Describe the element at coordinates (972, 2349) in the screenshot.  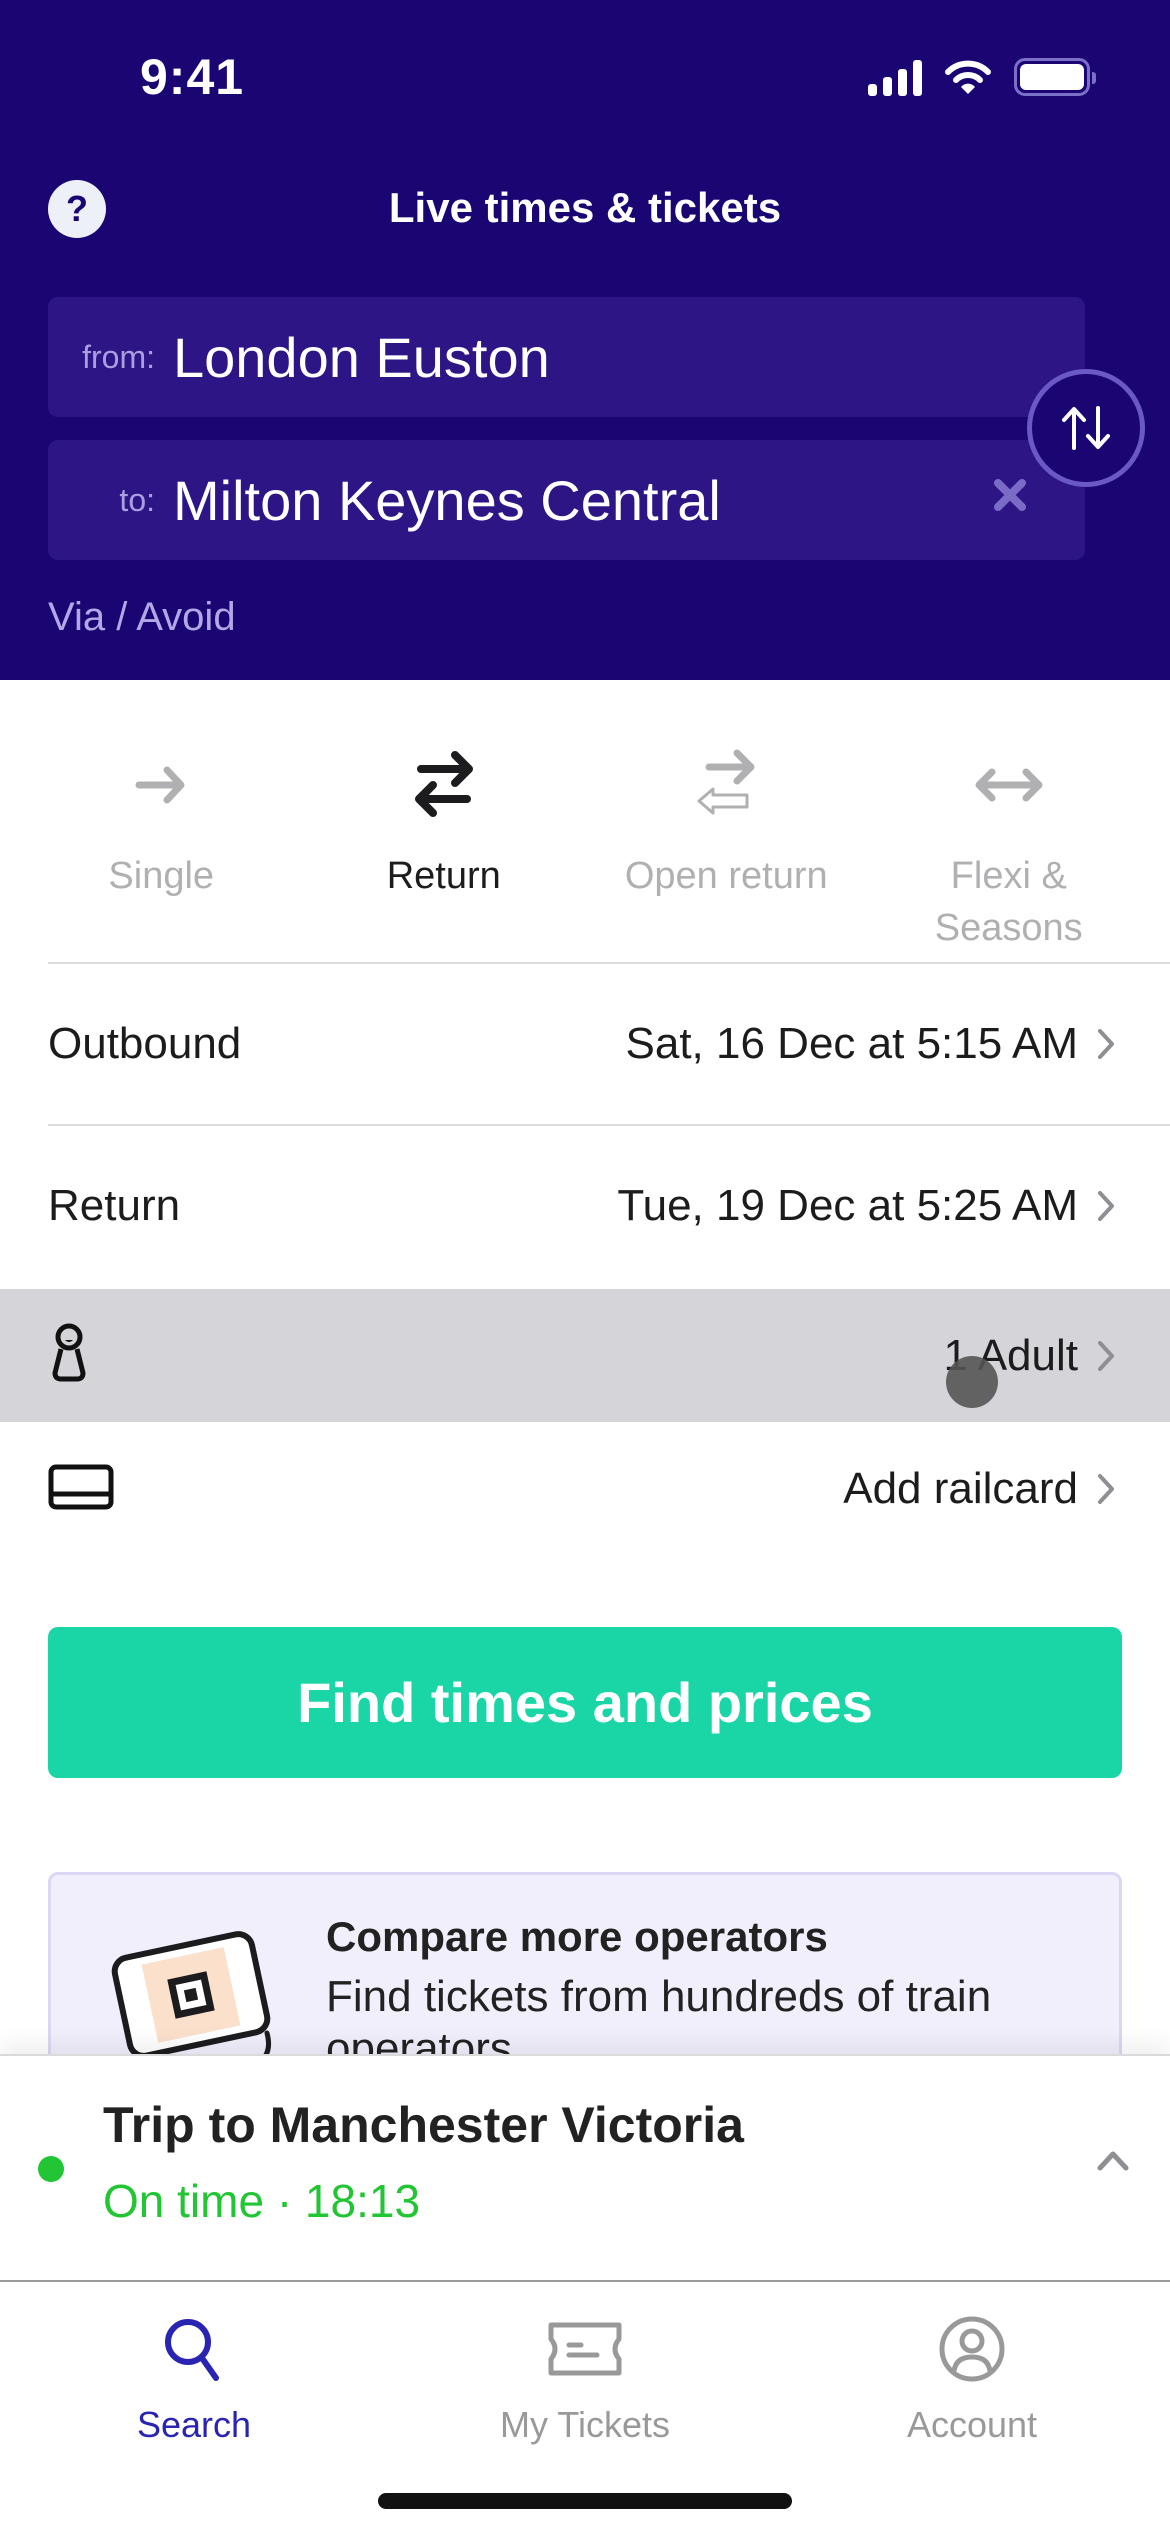
I see `account-icon` at that location.